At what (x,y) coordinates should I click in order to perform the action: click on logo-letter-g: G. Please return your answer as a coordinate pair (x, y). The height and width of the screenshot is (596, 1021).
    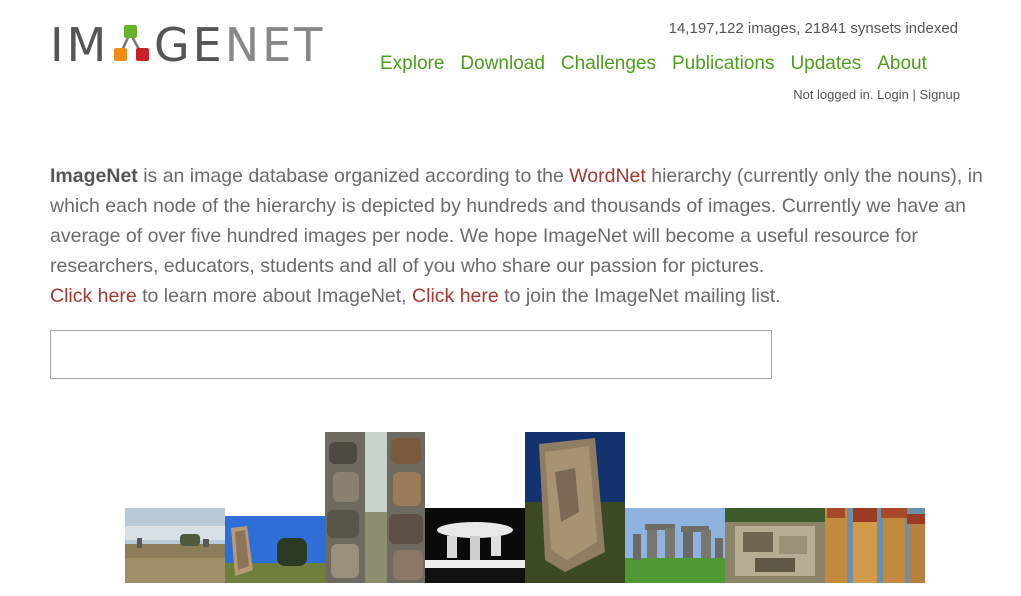
    Looking at the image, I should click on (173, 42).